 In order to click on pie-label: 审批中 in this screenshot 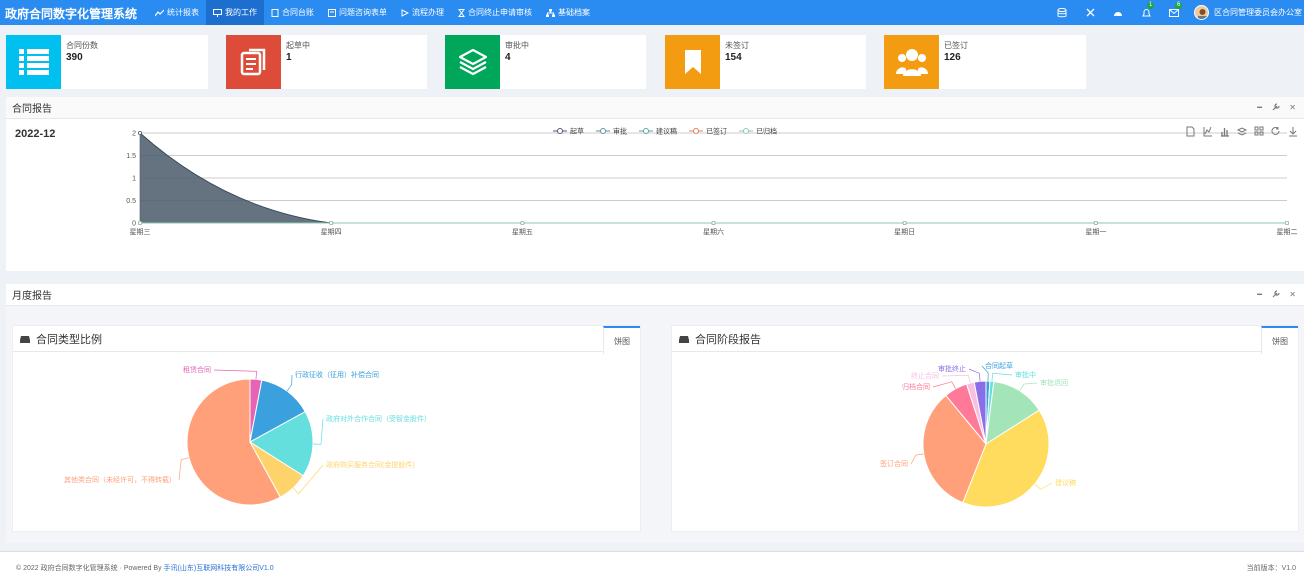, I will do `click(1025, 374)`.